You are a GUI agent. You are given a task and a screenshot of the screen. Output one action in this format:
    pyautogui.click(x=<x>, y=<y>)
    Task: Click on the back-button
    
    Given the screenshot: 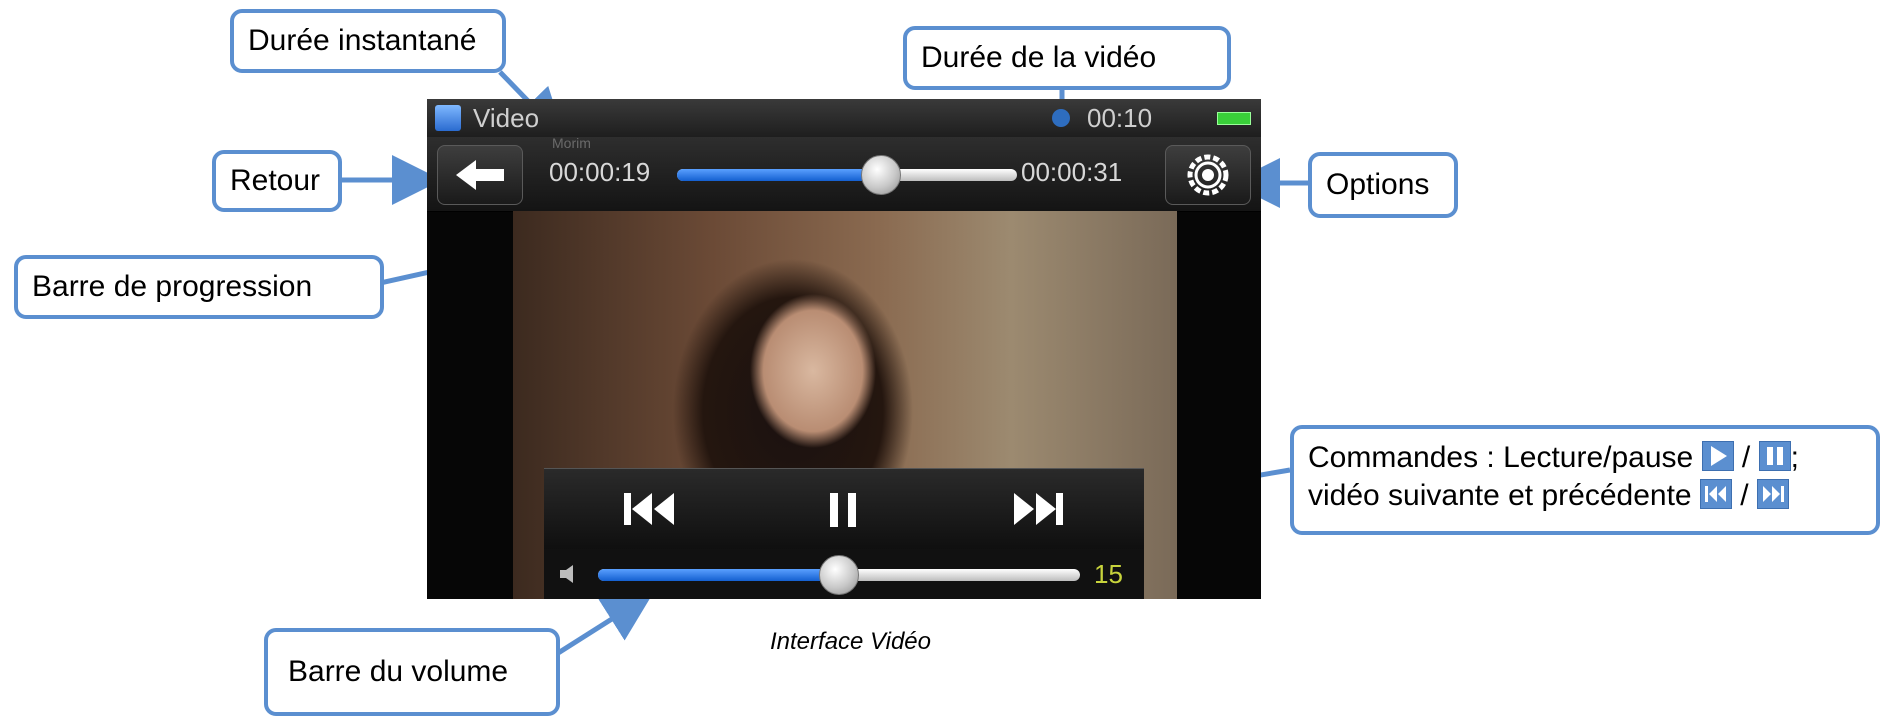 What is the action you would take?
    pyautogui.click(x=480, y=175)
    